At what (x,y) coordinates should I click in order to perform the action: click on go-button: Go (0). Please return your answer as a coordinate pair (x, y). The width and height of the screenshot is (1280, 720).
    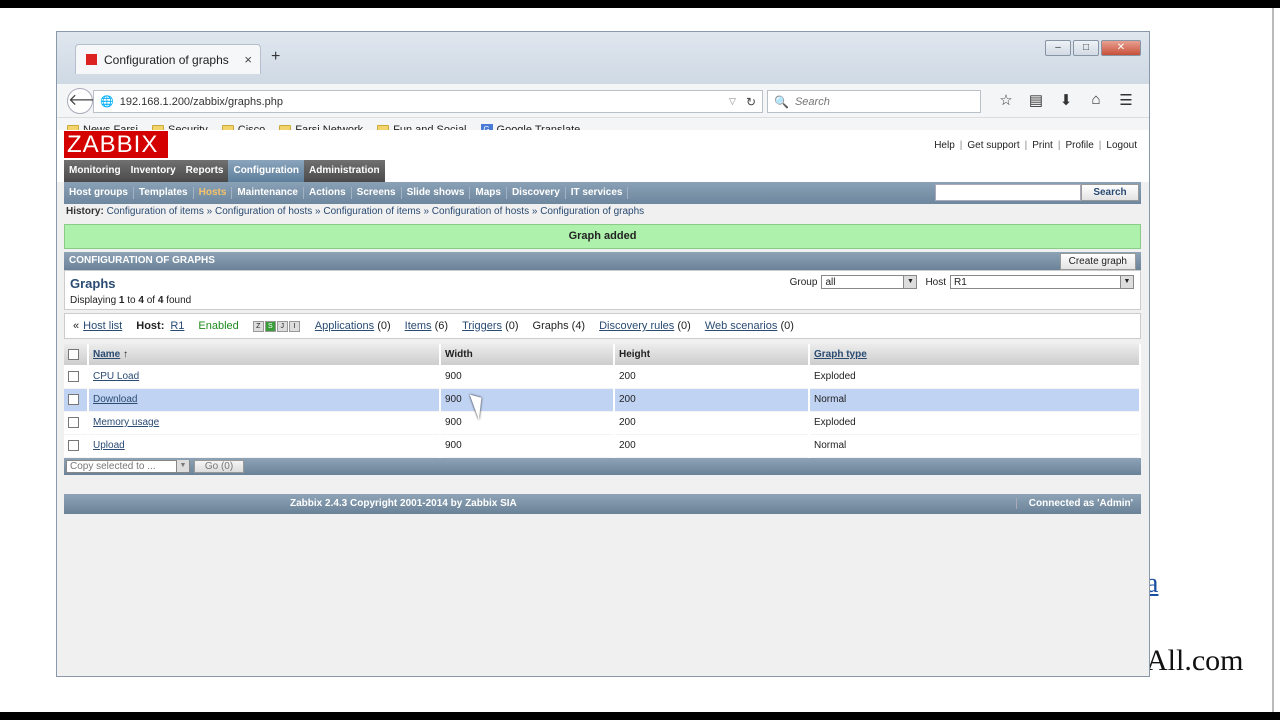
    Looking at the image, I should click on (219, 466).